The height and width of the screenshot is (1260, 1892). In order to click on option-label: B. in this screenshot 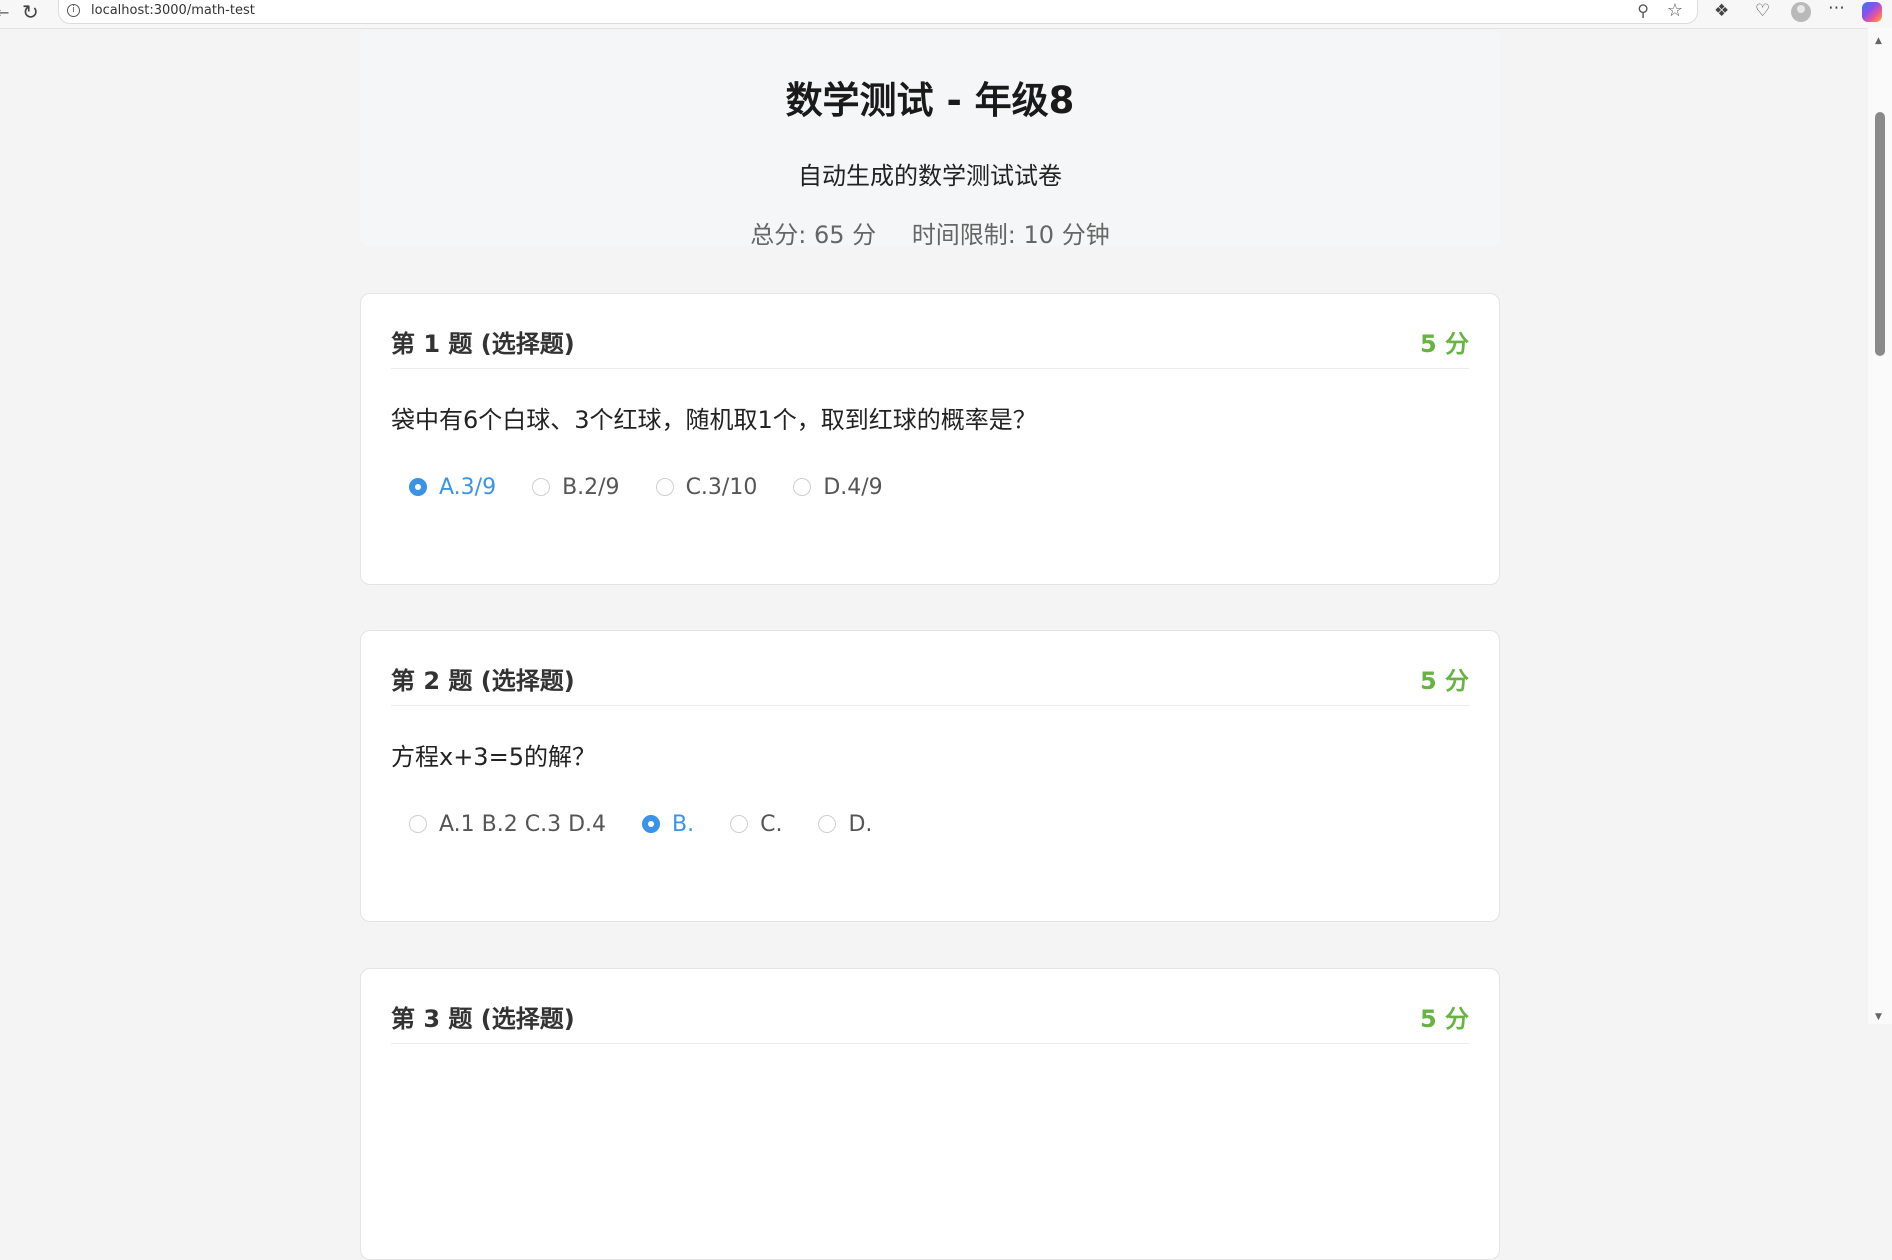, I will do `click(683, 824)`.